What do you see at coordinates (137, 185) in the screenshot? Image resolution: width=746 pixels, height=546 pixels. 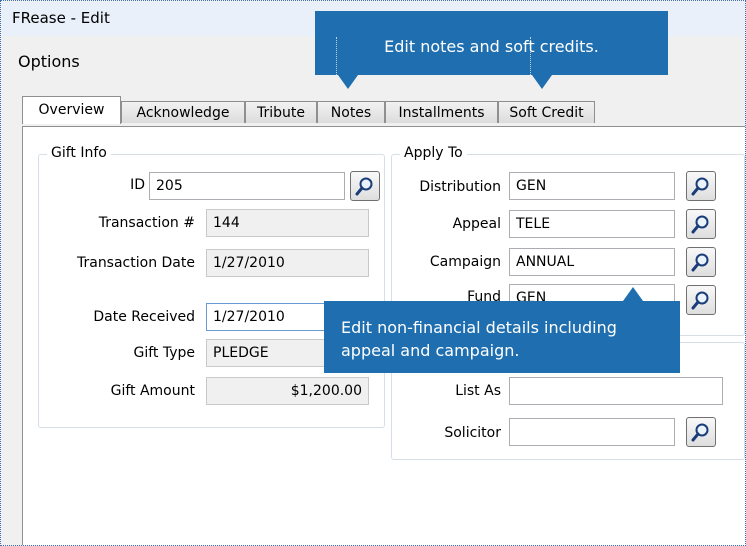 I see `id-label: ID` at bounding box center [137, 185].